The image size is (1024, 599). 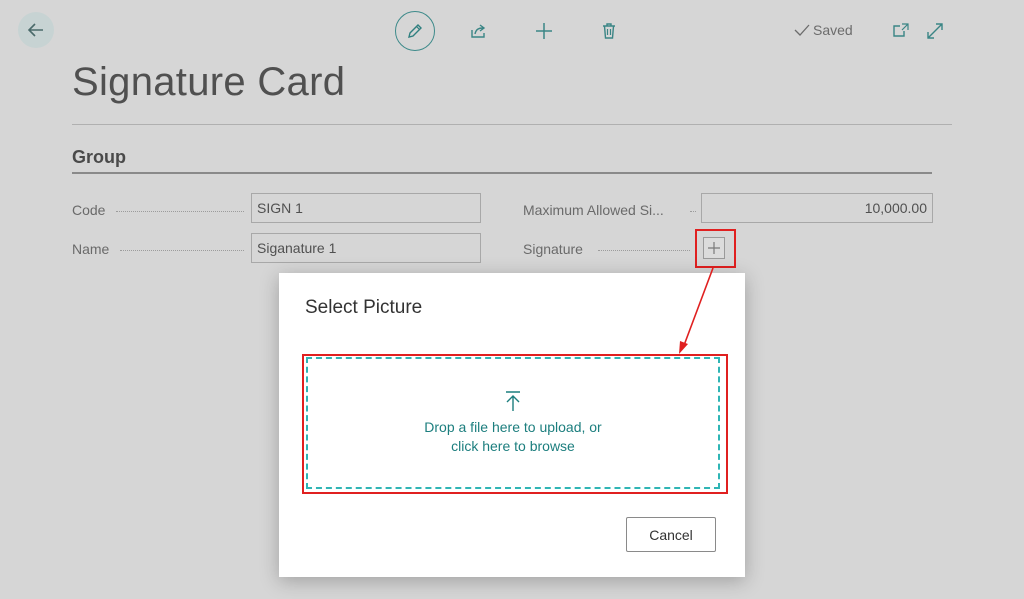 What do you see at coordinates (180, 211) in the screenshot?
I see `code-dots` at bounding box center [180, 211].